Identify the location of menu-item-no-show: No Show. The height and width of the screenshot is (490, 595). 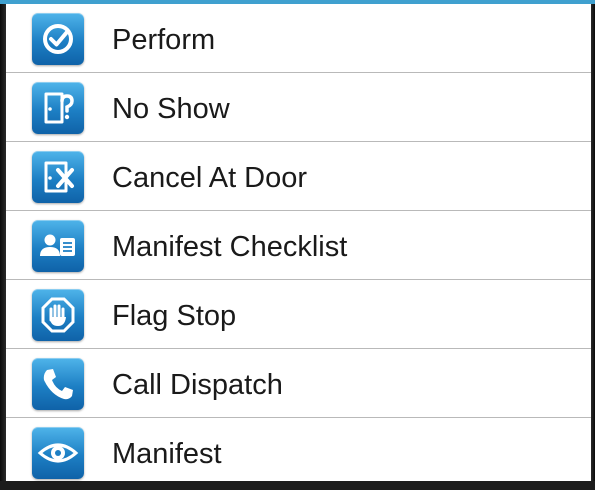
(298, 107).